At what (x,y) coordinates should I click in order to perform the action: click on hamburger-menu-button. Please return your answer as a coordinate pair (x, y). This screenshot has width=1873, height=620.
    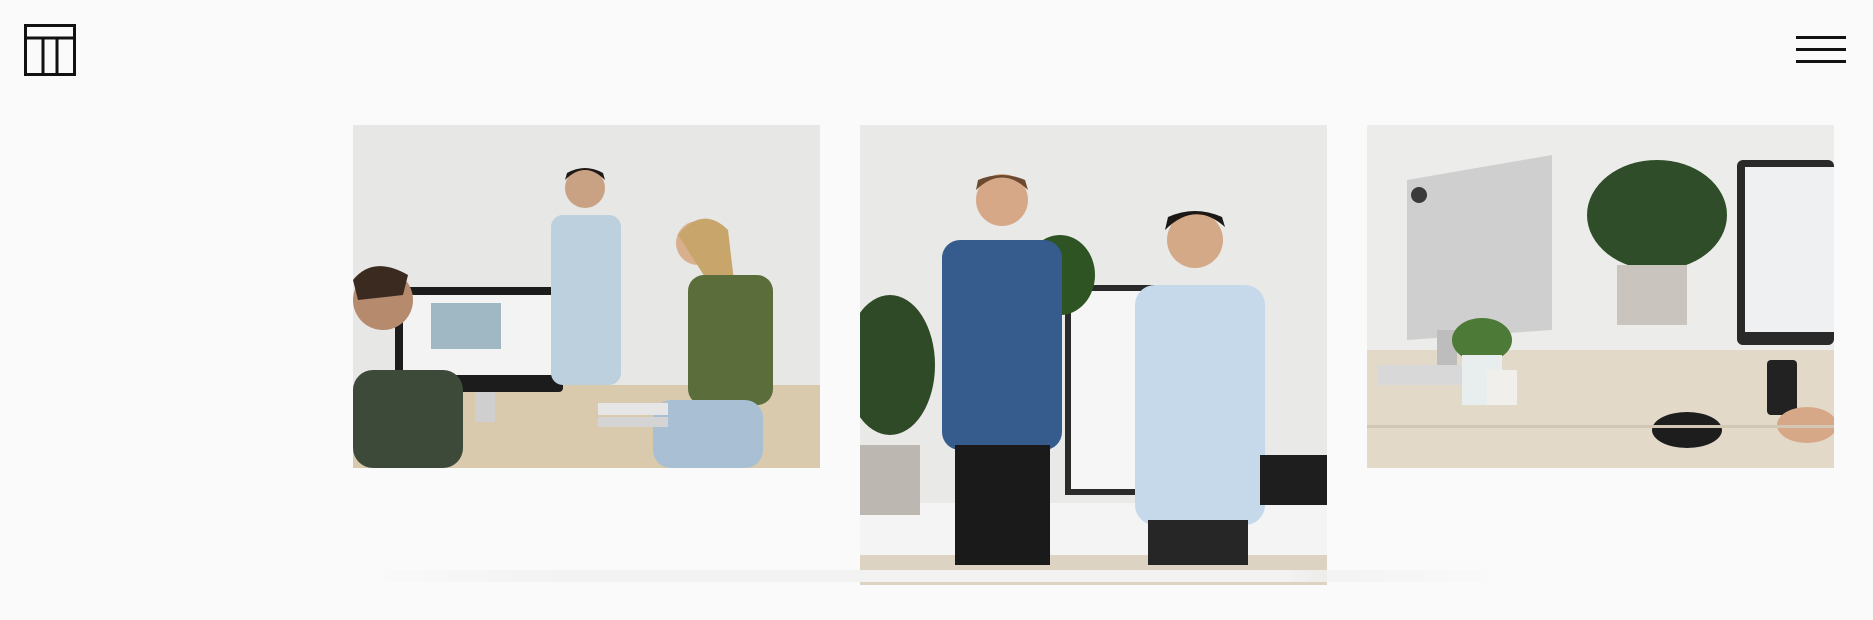
    Looking at the image, I should click on (1822, 50).